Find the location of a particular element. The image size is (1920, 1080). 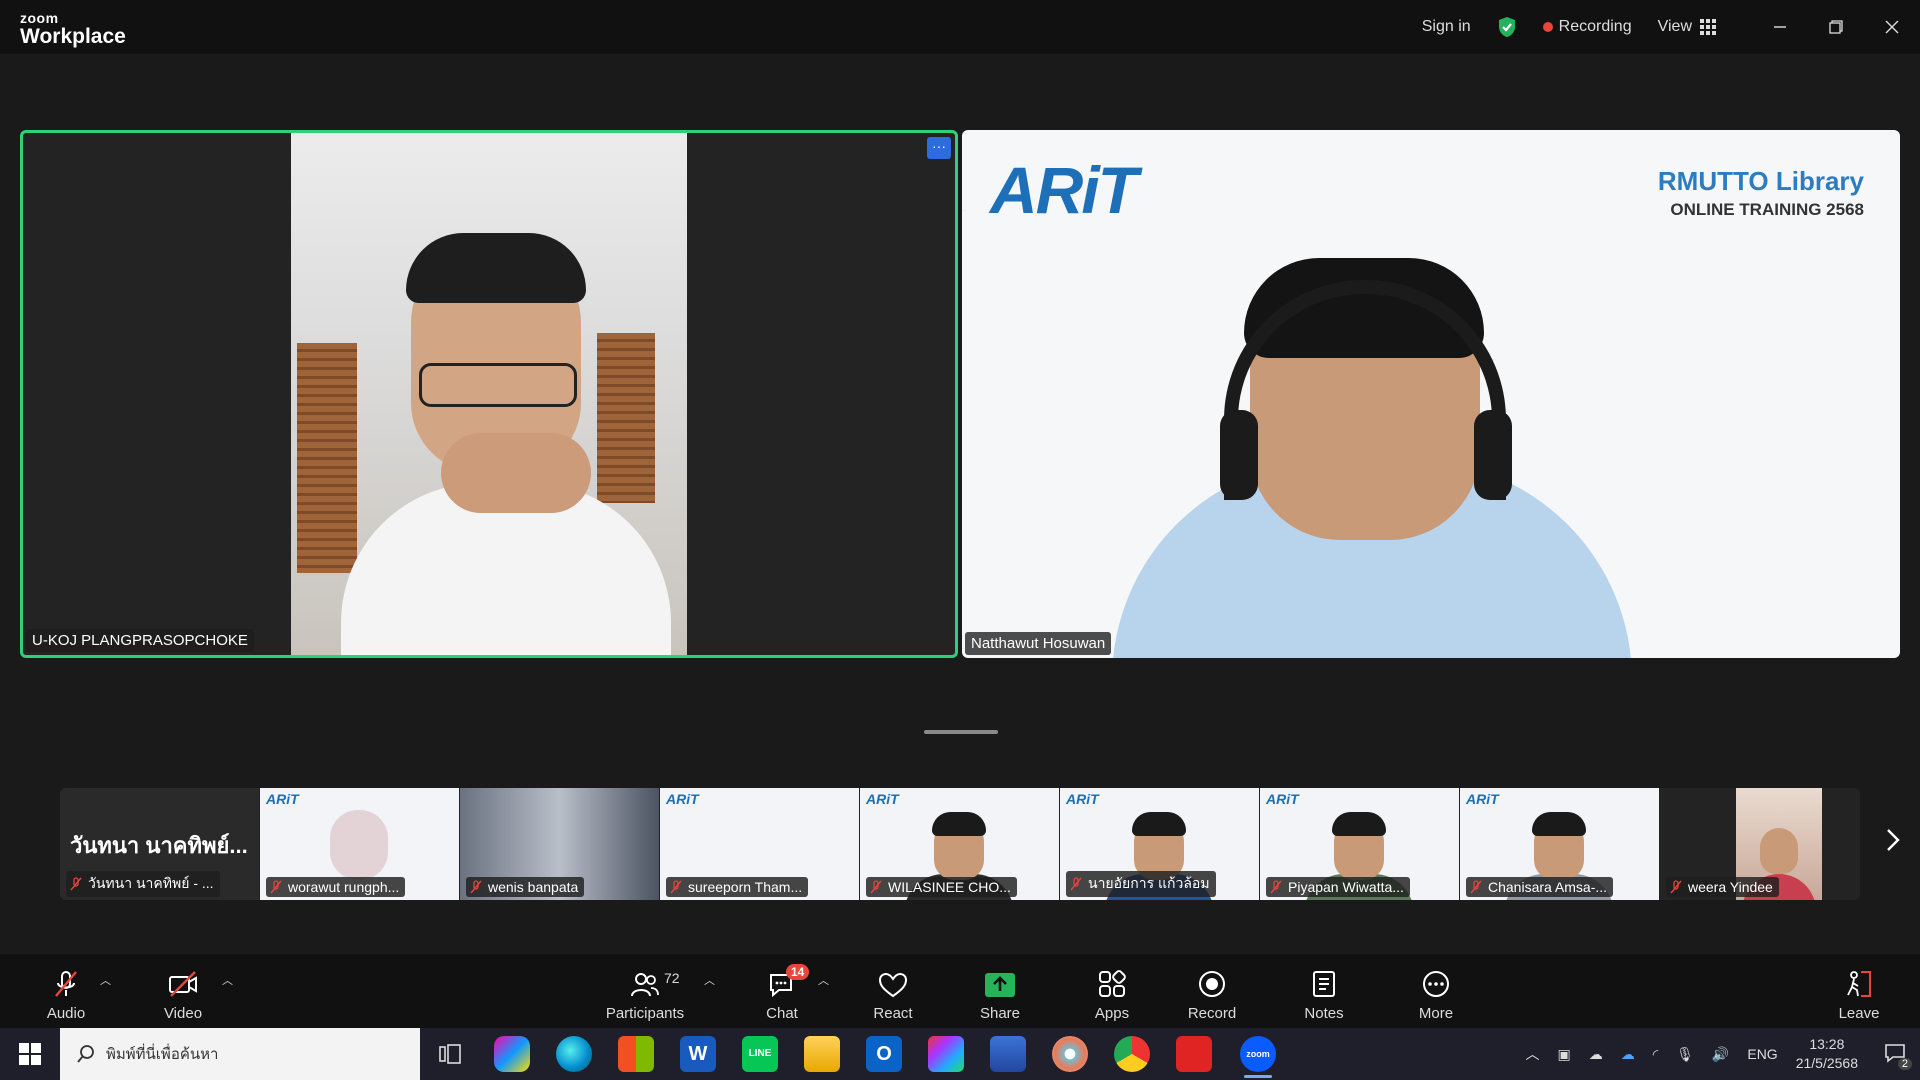

tile-more-options-button: ··· is located at coordinates (939, 148).